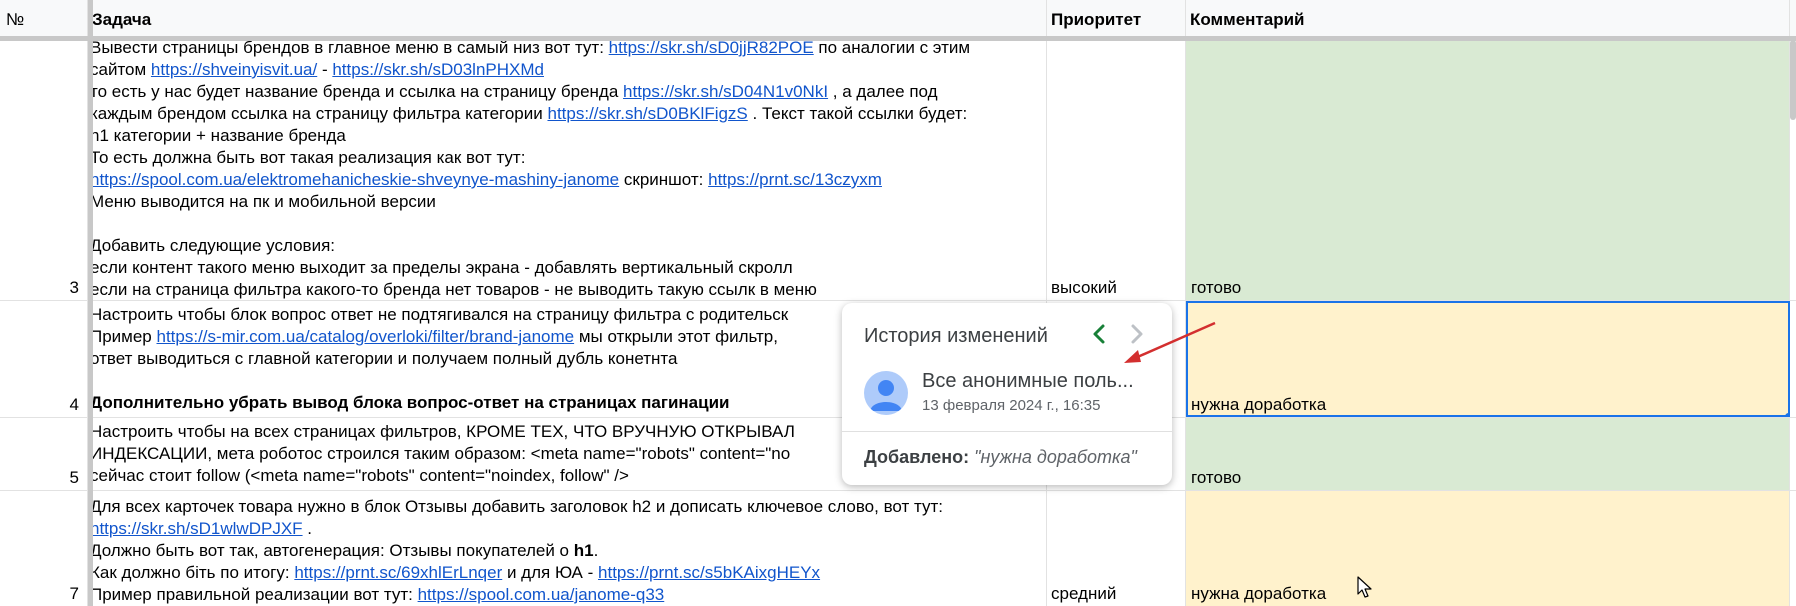 Image resolution: width=1796 pixels, height=606 pixels. Describe the element at coordinates (218, 135) in the screenshot. I see `task-text: h1 категории + название бренда` at that location.